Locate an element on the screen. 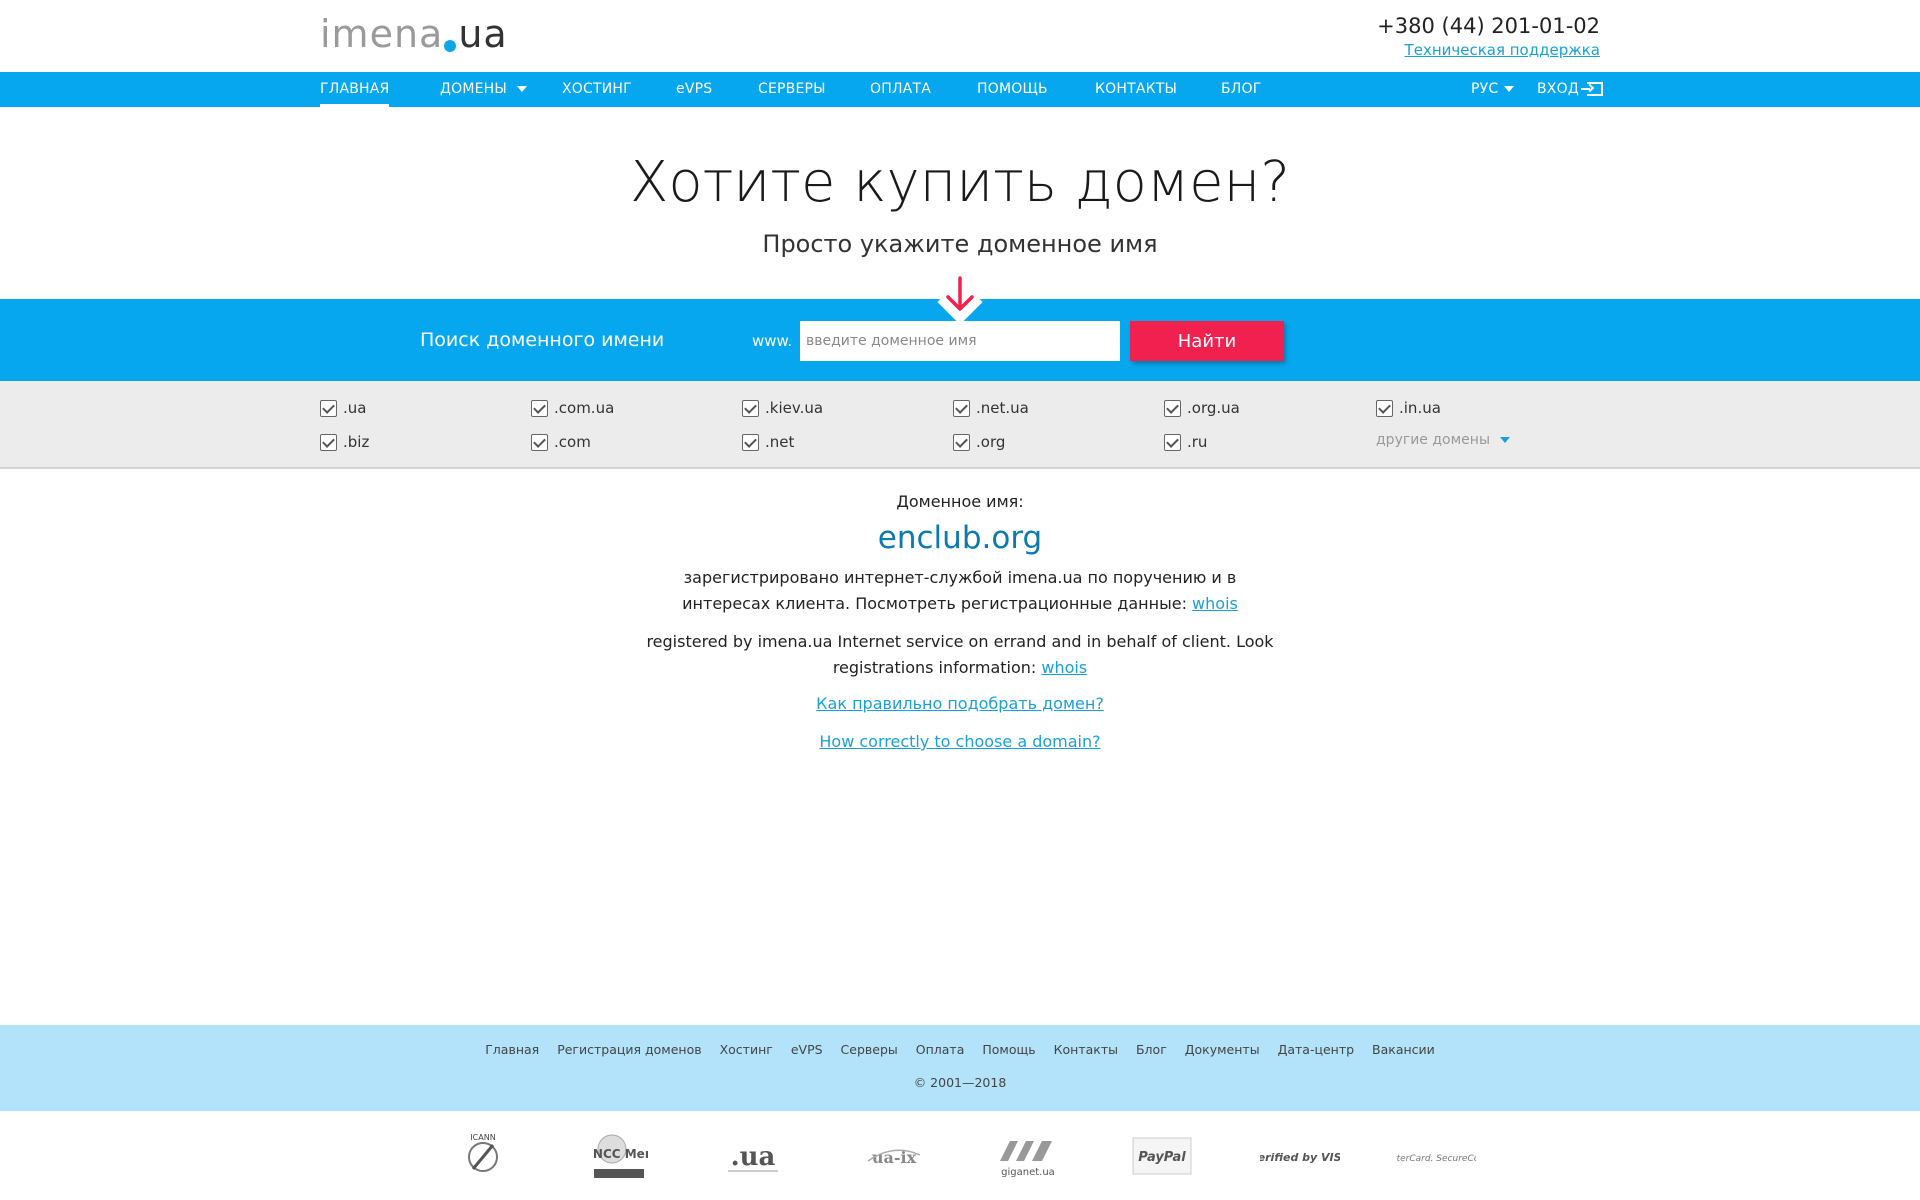 This screenshot has height=1200, width=1920. mastercard-logo: MasterCard. SecureCode. is located at coordinates (1436, 1156).